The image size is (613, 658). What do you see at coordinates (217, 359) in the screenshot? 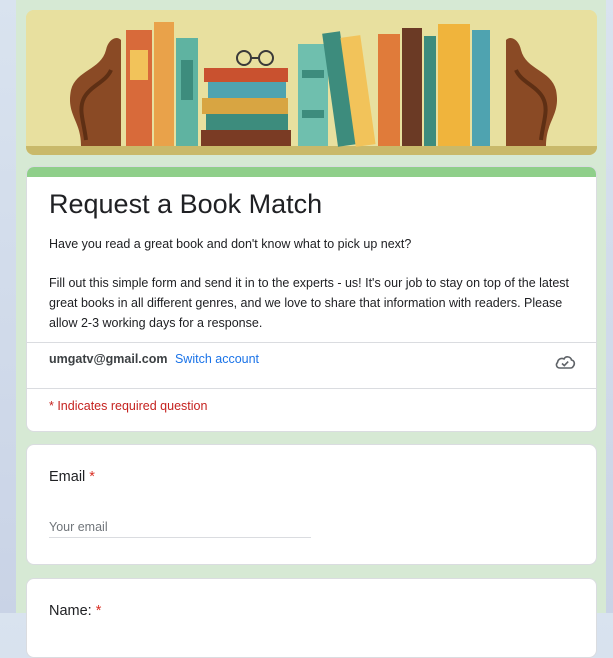
I see `switch-account-link: Switch account` at bounding box center [217, 359].